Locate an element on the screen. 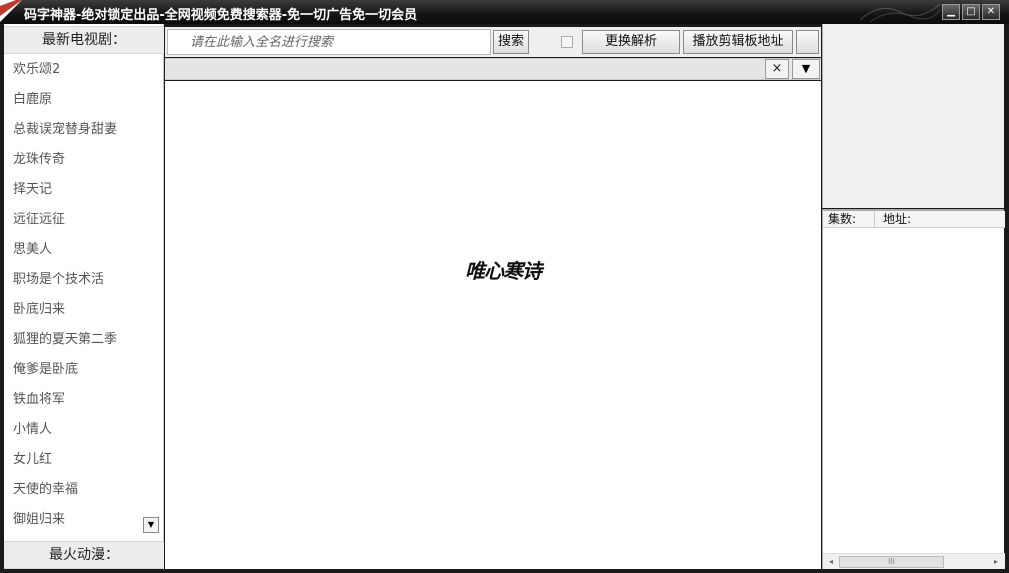 The height and width of the screenshot is (573, 1009). dropdown-arrow-icon: ▼ is located at coordinates (806, 68).